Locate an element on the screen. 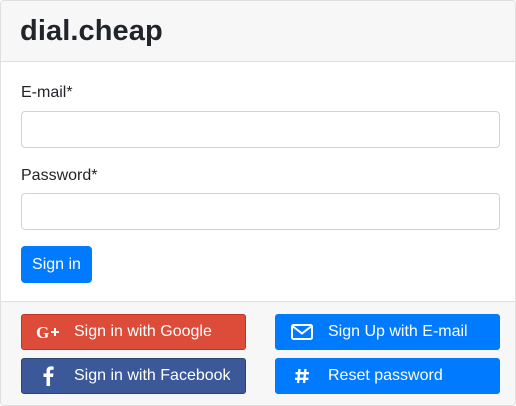  reset-password-button: Reset password is located at coordinates (387, 376).